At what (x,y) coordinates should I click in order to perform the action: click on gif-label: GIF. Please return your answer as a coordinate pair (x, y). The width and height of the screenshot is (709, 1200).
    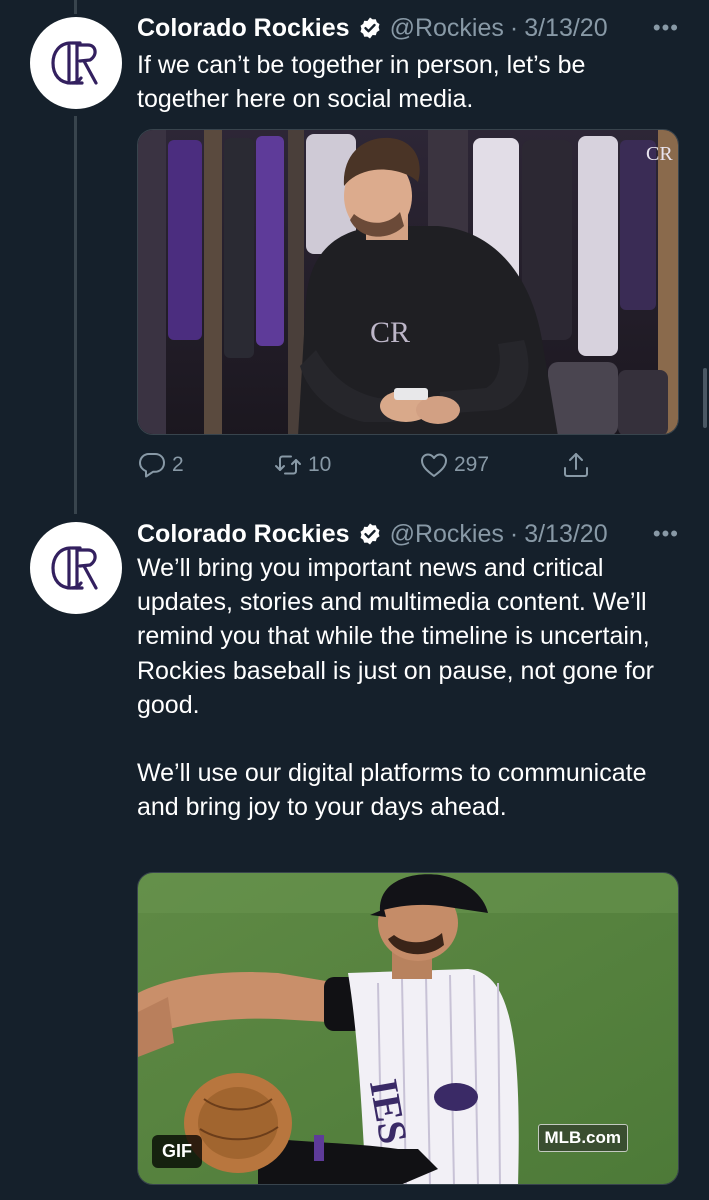
    Looking at the image, I should click on (177, 1151).